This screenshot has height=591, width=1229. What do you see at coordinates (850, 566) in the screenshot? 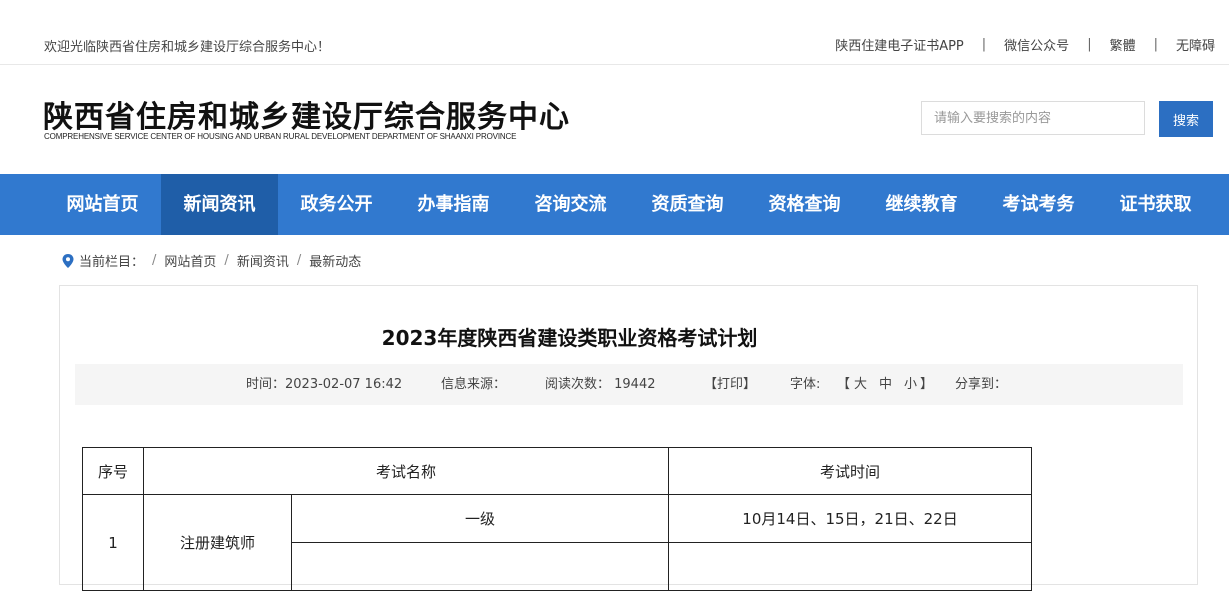
I see `exam-time-cell` at bounding box center [850, 566].